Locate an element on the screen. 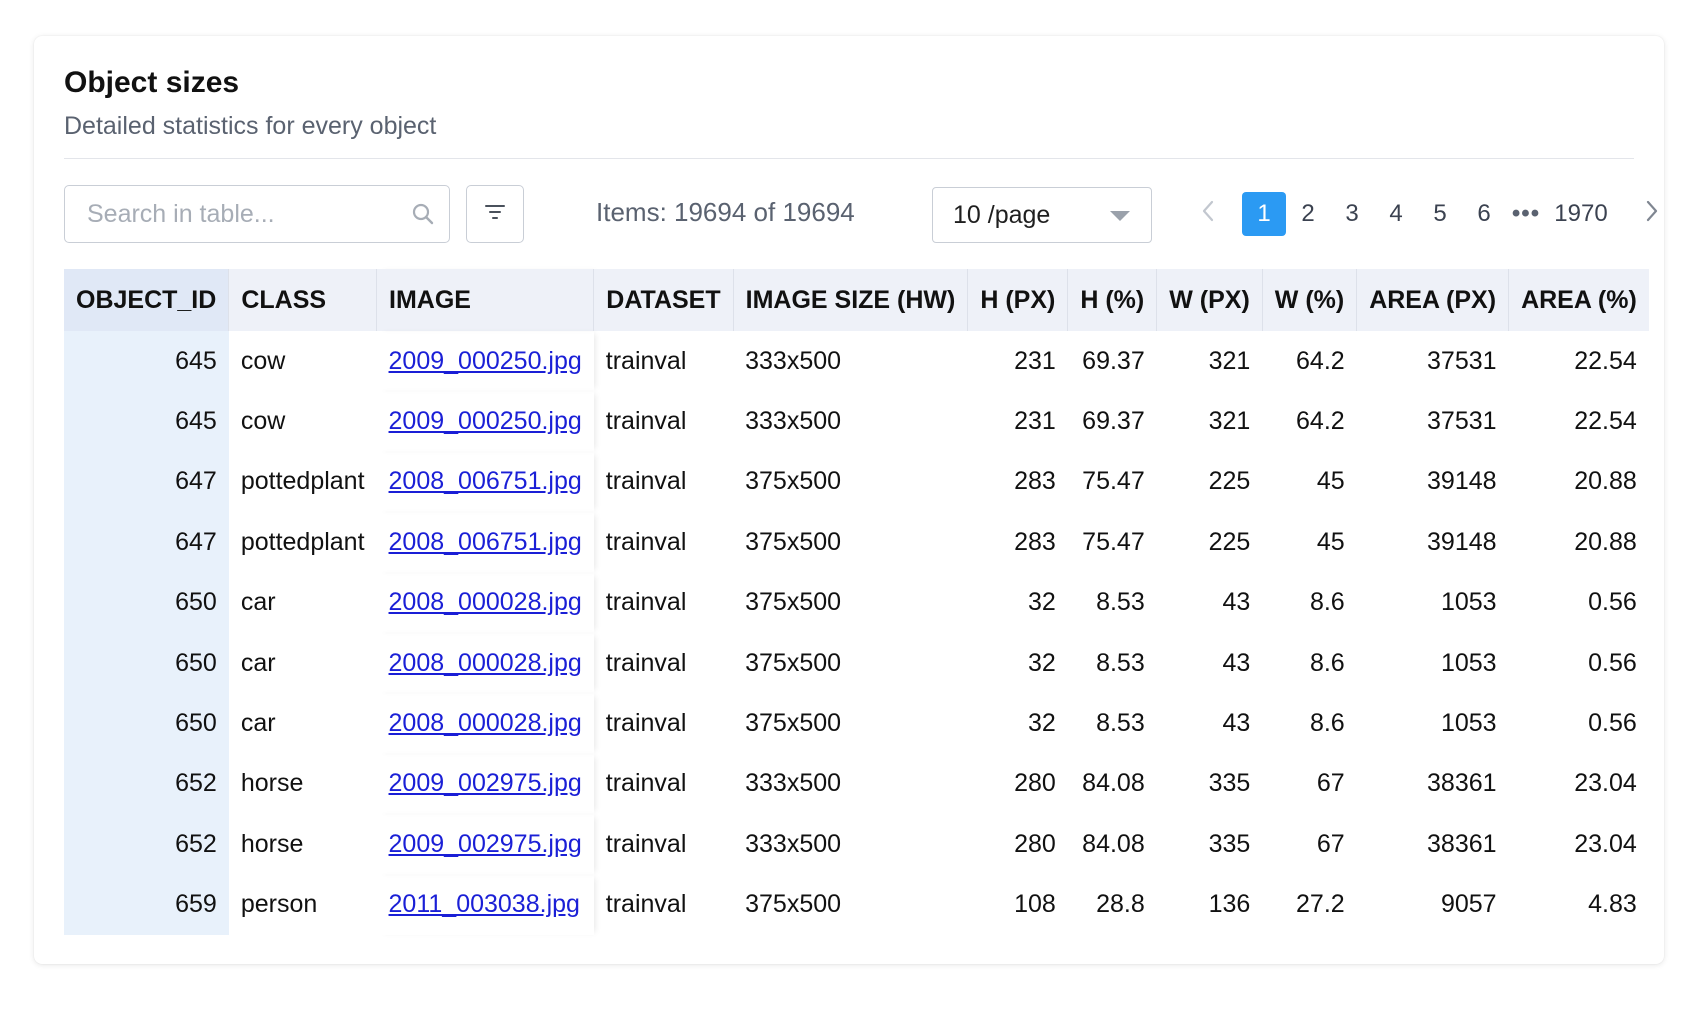 The height and width of the screenshot is (1016, 1702). image-link: 2011_003038.jpg is located at coordinates (484, 904).